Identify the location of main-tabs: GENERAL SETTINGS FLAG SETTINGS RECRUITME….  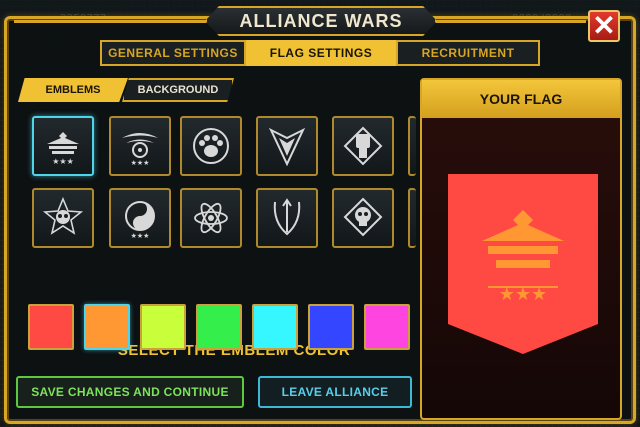
(320, 53).